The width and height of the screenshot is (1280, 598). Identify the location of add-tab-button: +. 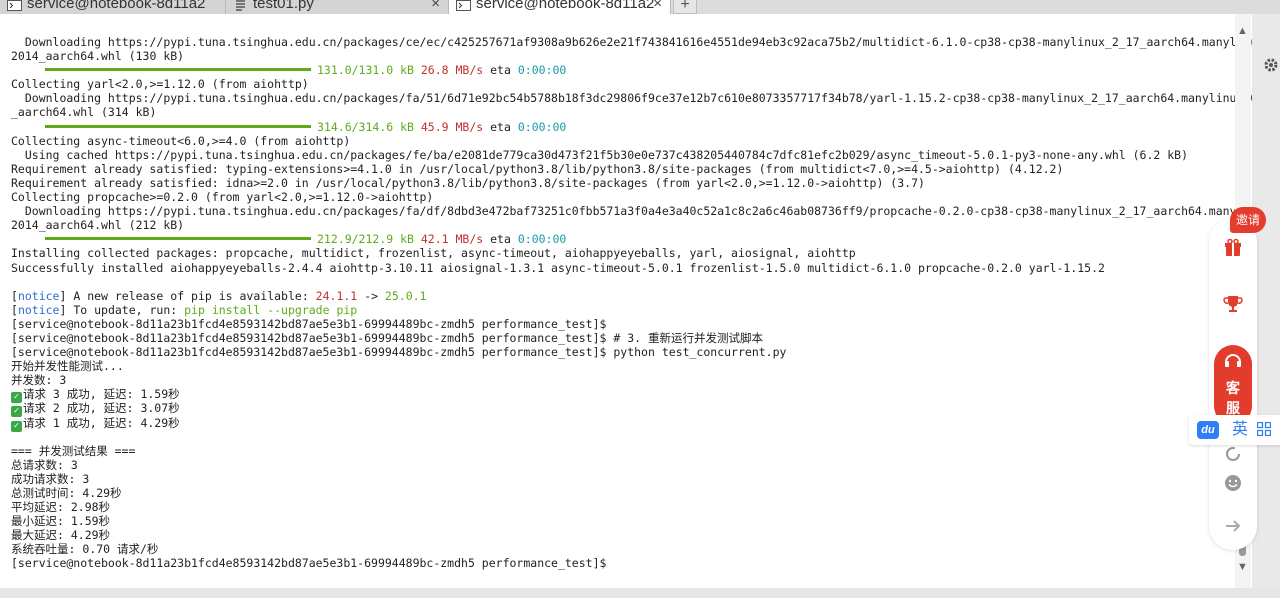
(685, 7).